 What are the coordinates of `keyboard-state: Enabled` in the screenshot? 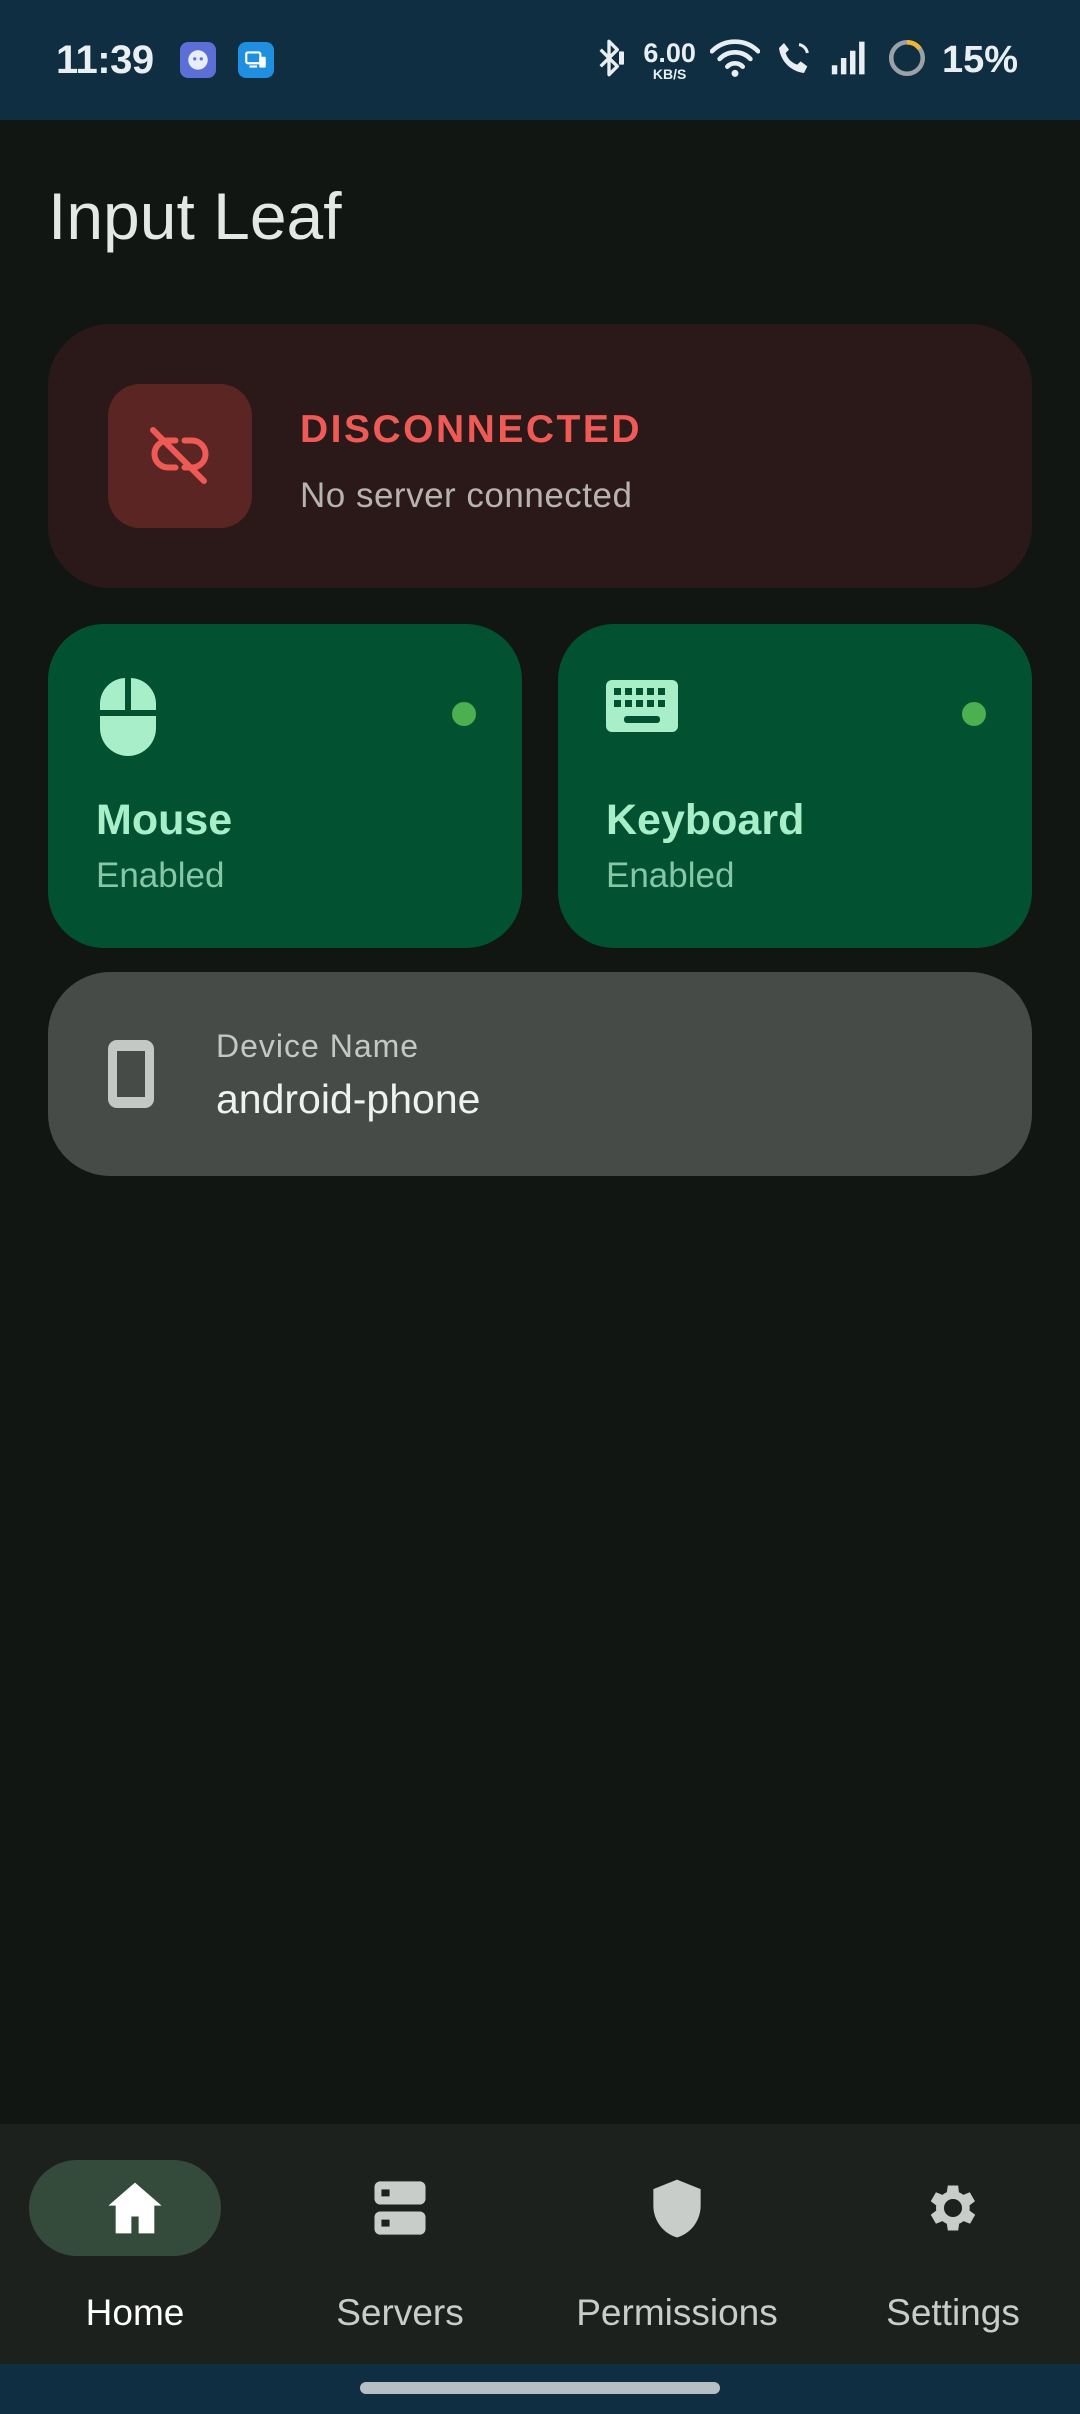 It's located at (670, 875).